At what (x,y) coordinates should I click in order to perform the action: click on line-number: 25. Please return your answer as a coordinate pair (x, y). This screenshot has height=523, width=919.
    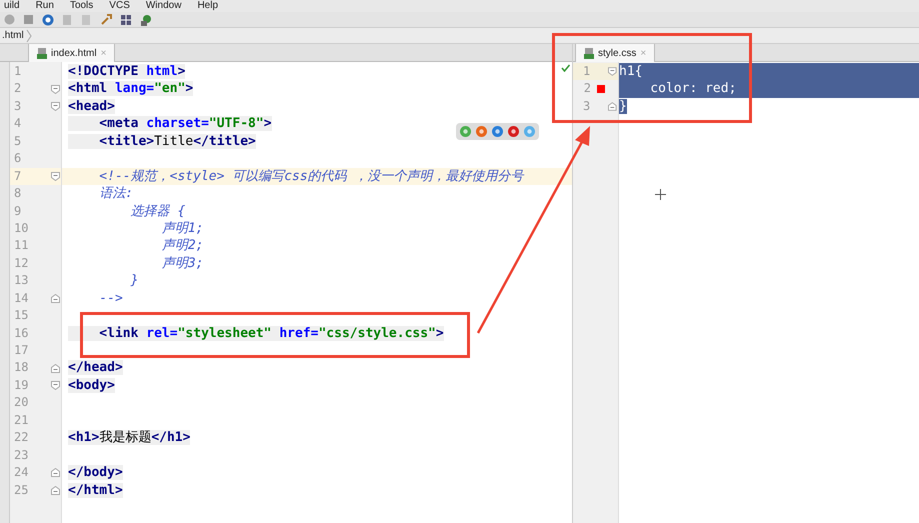
    Looking at the image, I should click on (21, 490).